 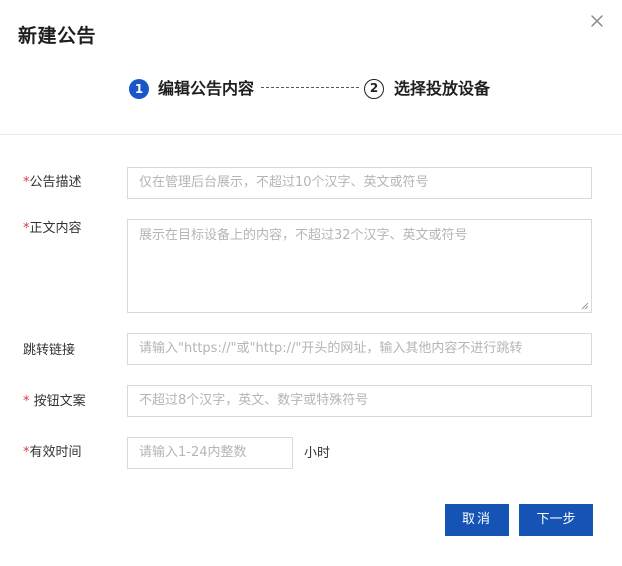 I want to click on button-text-input: 不超过8个汉字，英文、数字或特殊符号, so click(x=359, y=401).